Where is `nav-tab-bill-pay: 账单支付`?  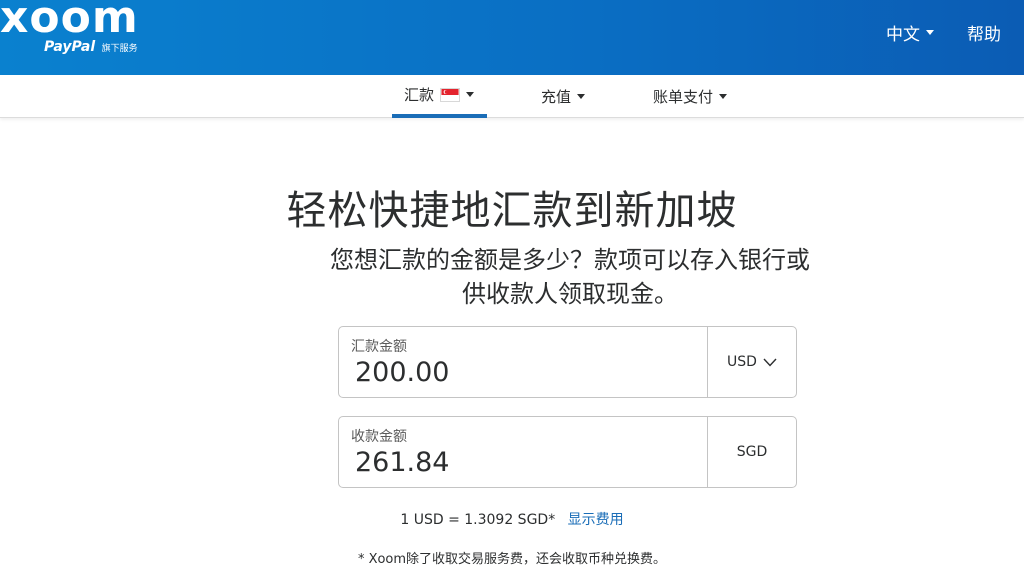
nav-tab-bill-pay: 账单支付 is located at coordinates (690, 96).